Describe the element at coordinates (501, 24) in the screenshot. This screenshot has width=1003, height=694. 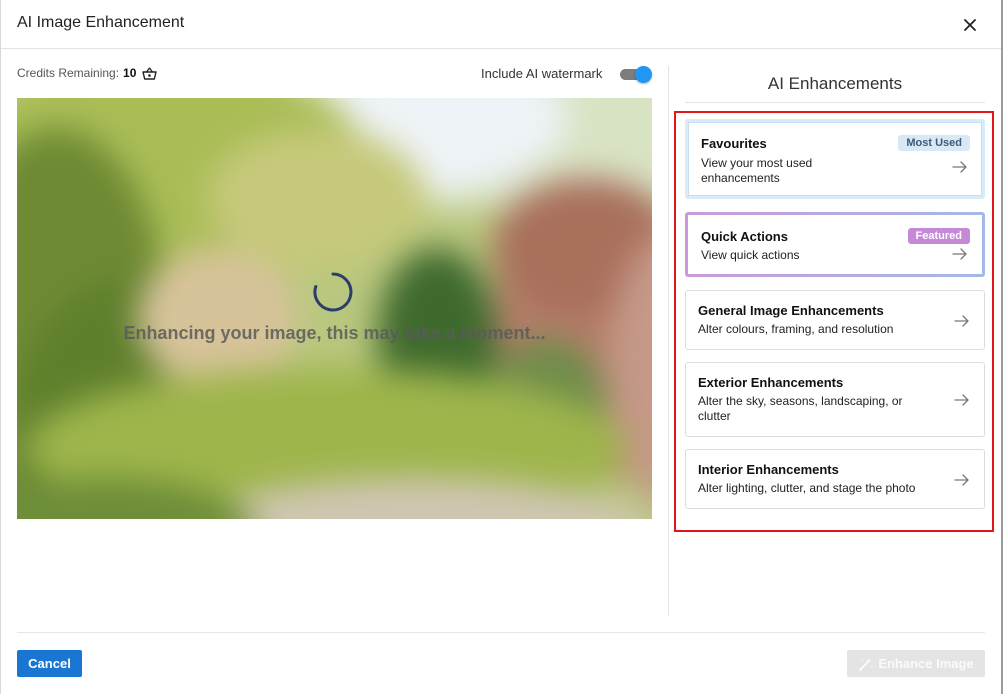
I see `dialog-header: AI Image Enhancement` at that location.